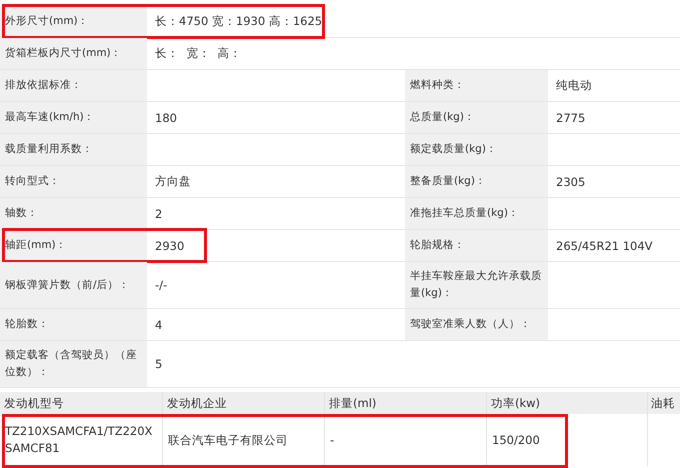  Describe the element at coordinates (81, 440) in the screenshot. I see `table-cell: TZ210XSAMCFA1/TZ220XSAMCF81` at that location.